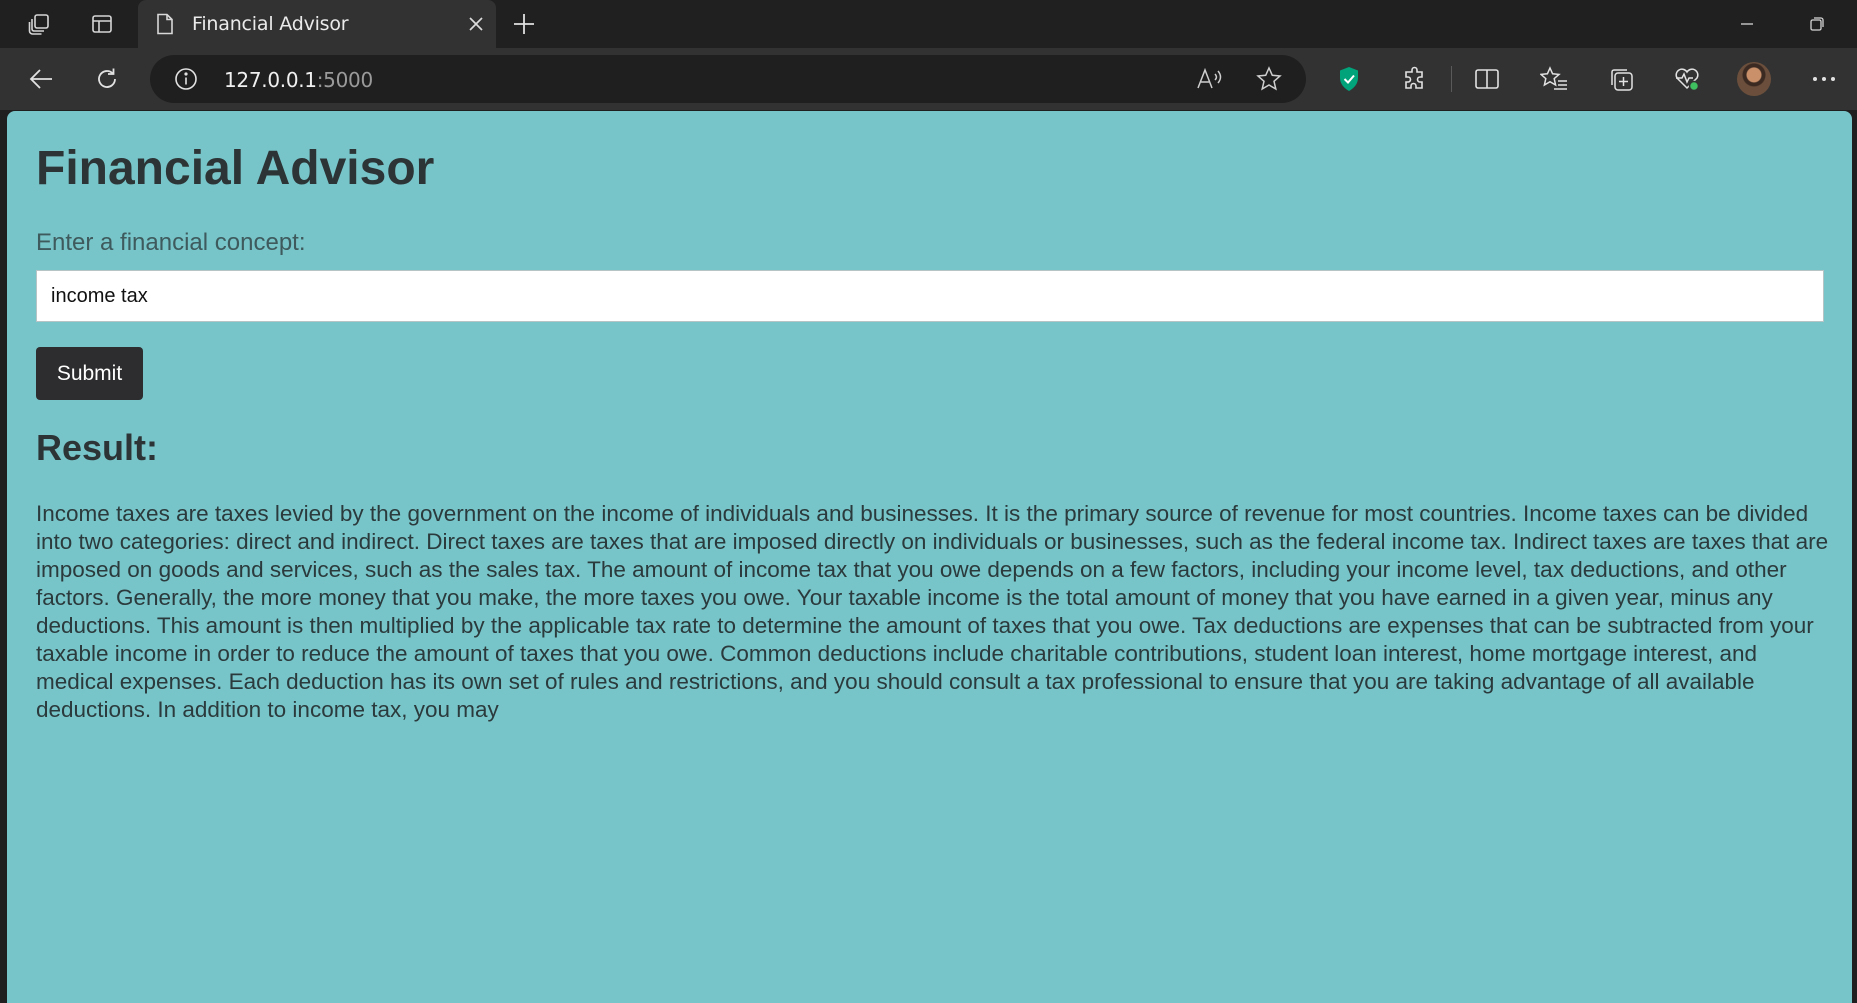 This screenshot has height=1003, width=1857. What do you see at coordinates (171, 242) in the screenshot?
I see `concept-input-label: Enter a financial concept:` at bounding box center [171, 242].